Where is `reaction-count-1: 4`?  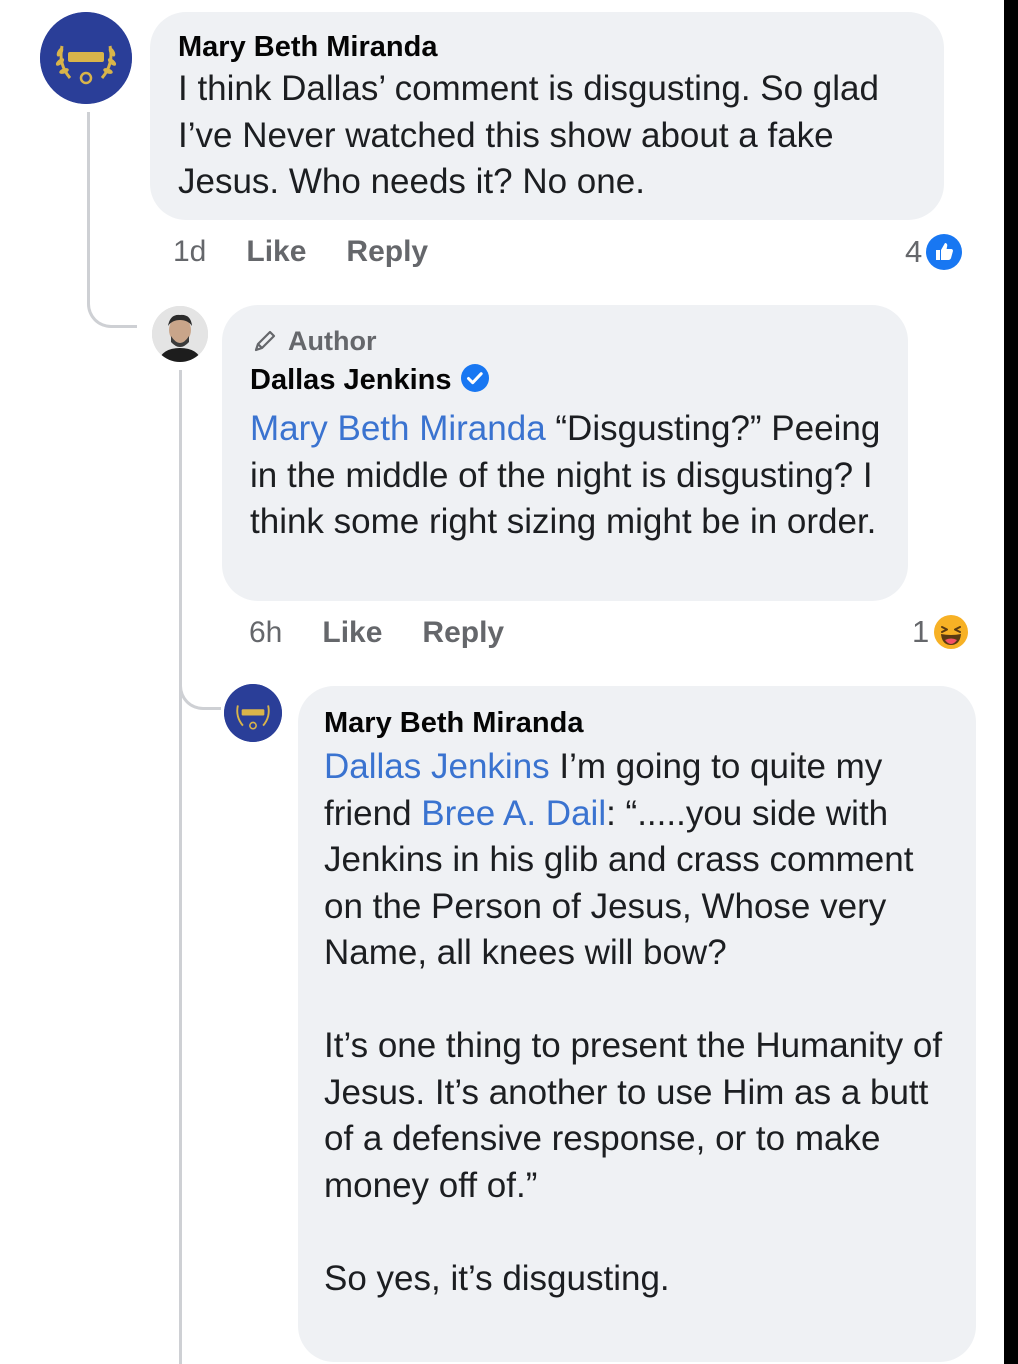 reaction-count-1: 4 is located at coordinates (934, 252).